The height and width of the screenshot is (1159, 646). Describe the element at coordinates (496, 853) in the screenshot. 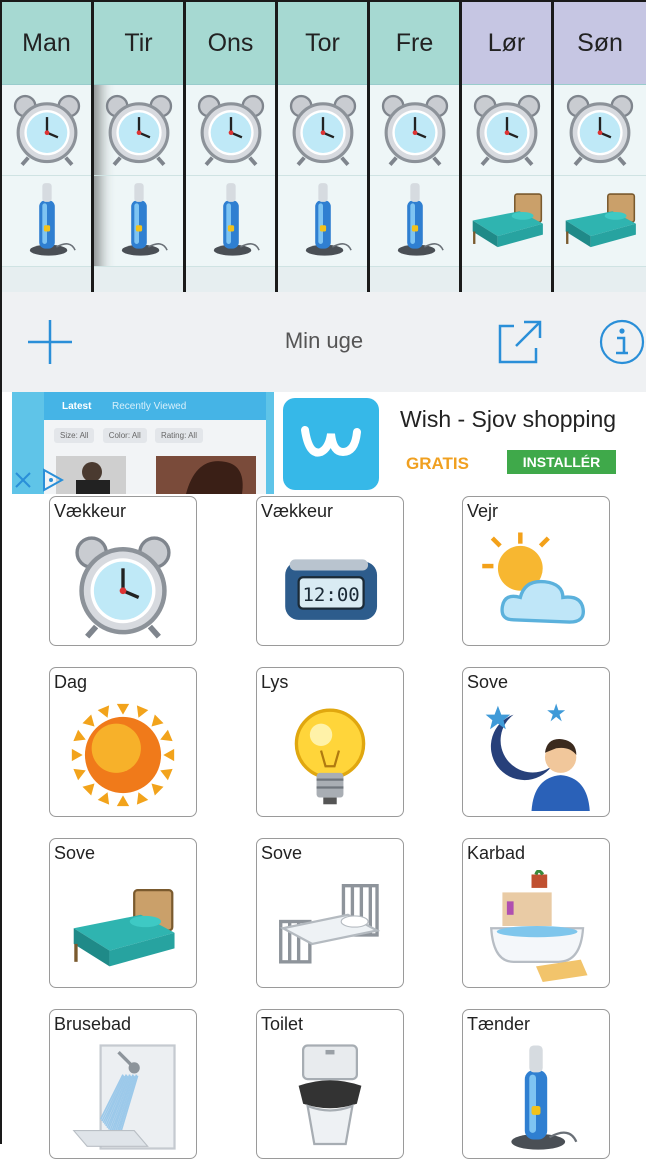

I see `picture-tile-label: Karbad` at that location.